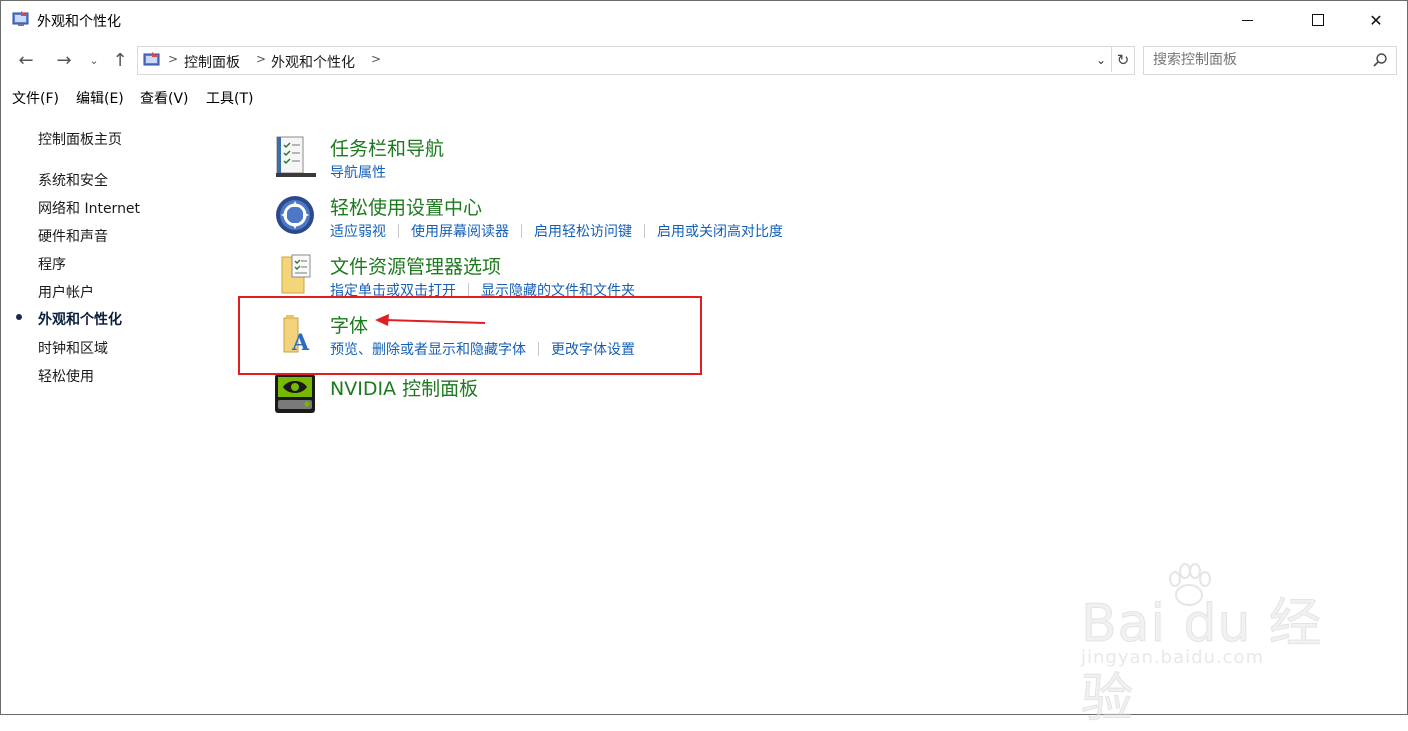  Describe the element at coordinates (415, 265) in the screenshot. I see `category-title-file-explorer: 文件资源管理器选项` at that location.